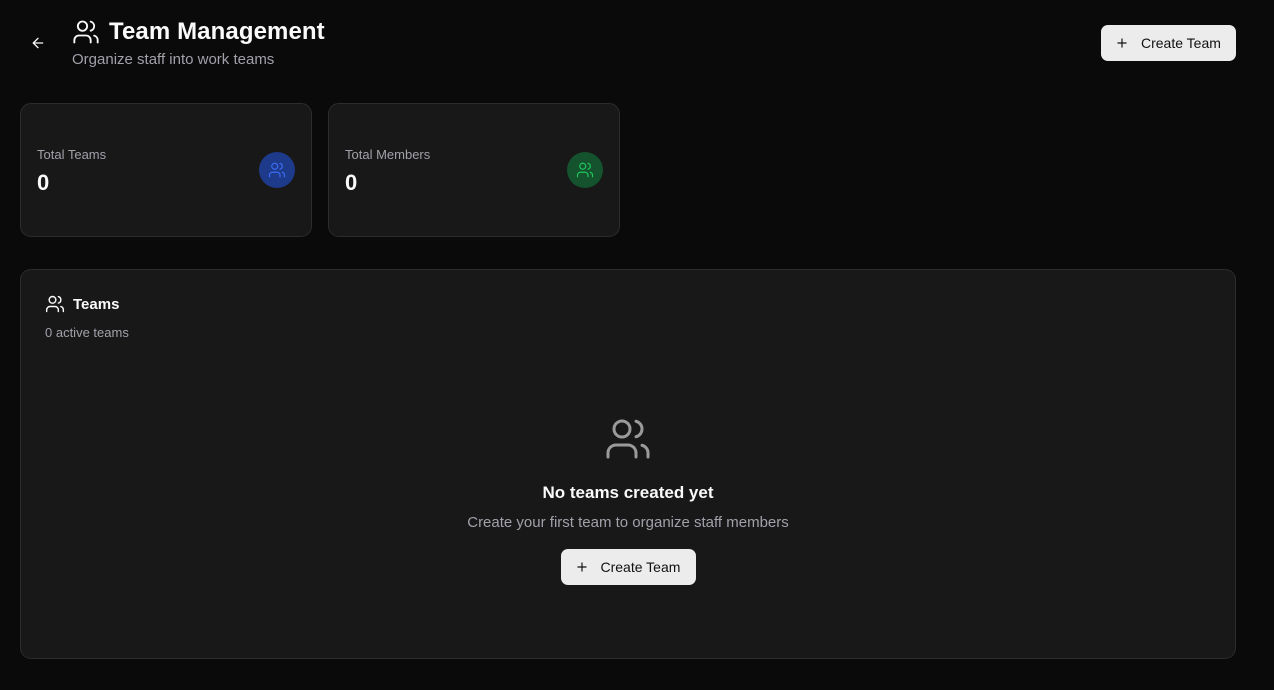  I want to click on create-team-empty-button: Create Team, so click(628, 567).